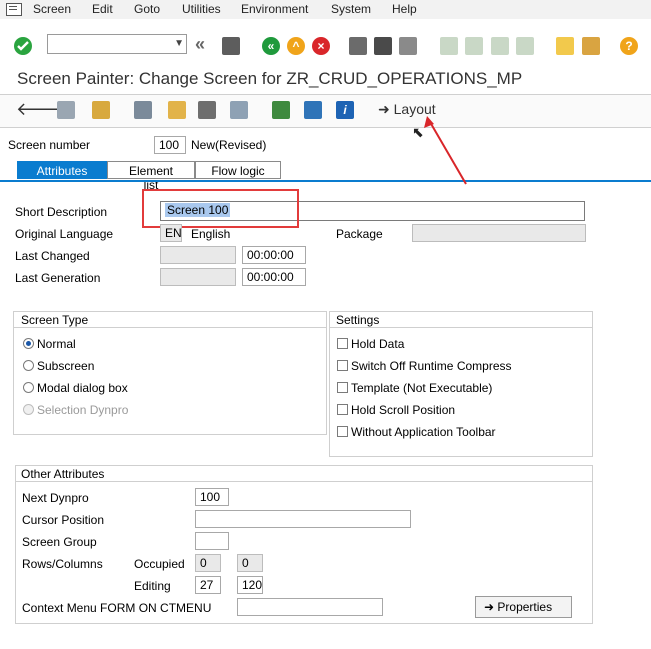 This screenshot has width=651, height=649. Describe the element at coordinates (448, 153) in the screenshot. I see `annotation-arrow-line` at that location.